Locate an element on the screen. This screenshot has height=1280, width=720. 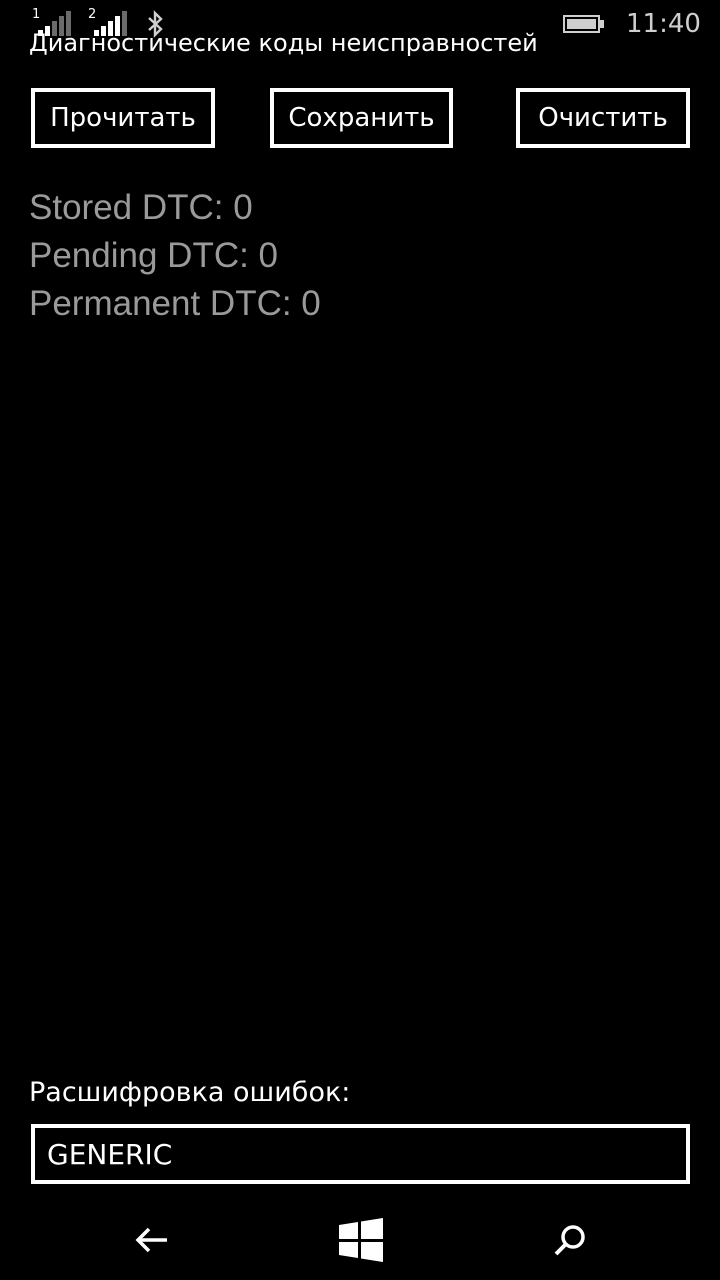
back-arrow-icon is located at coordinates (151, 1240).